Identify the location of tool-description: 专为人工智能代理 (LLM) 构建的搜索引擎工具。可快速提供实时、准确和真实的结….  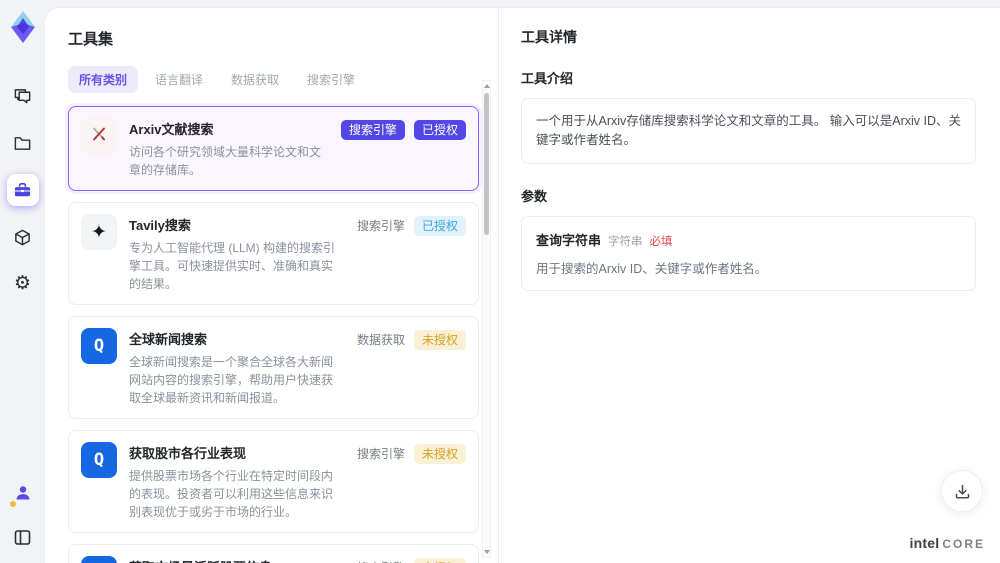
(232, 266).